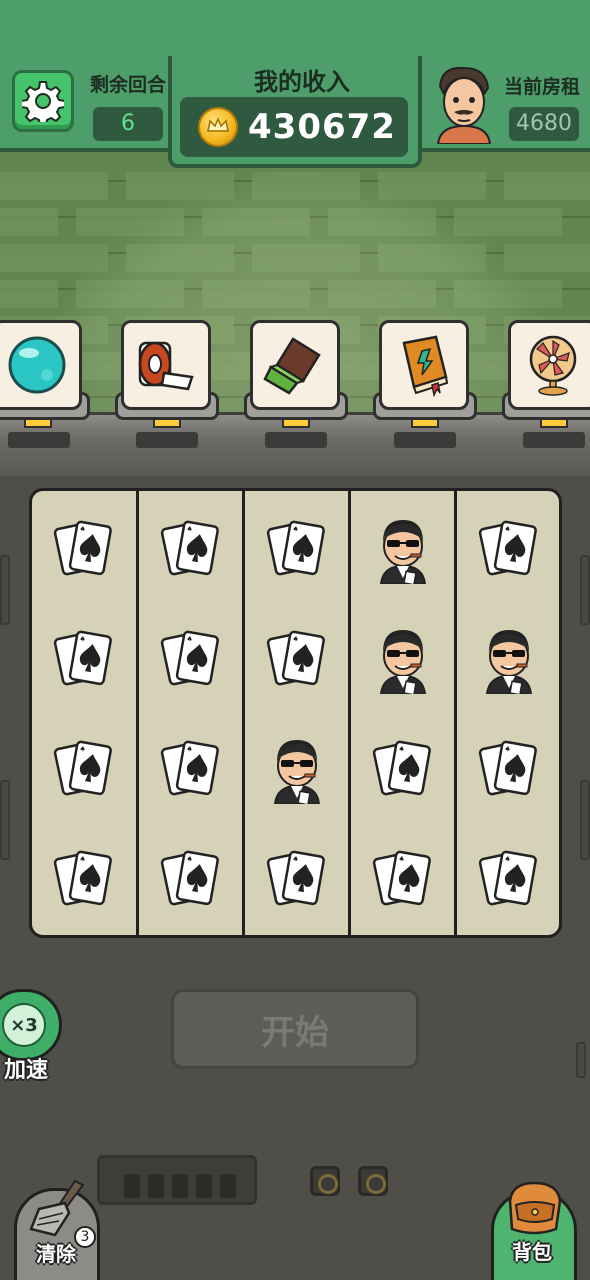  I want to click on speed-up-button: ×3, so click(31, 1025).